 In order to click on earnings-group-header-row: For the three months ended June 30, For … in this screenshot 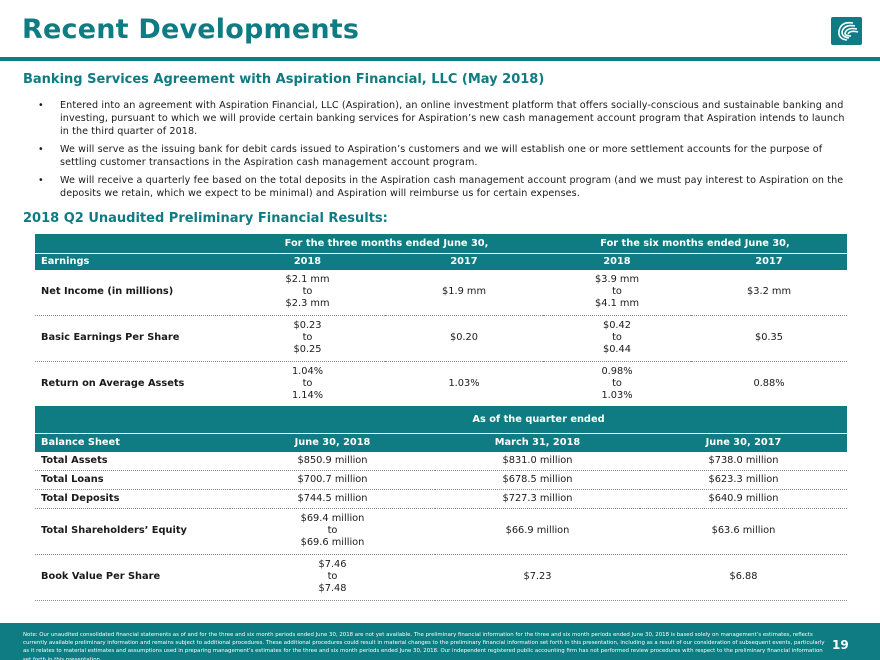, I will do `click(441, 243)`.